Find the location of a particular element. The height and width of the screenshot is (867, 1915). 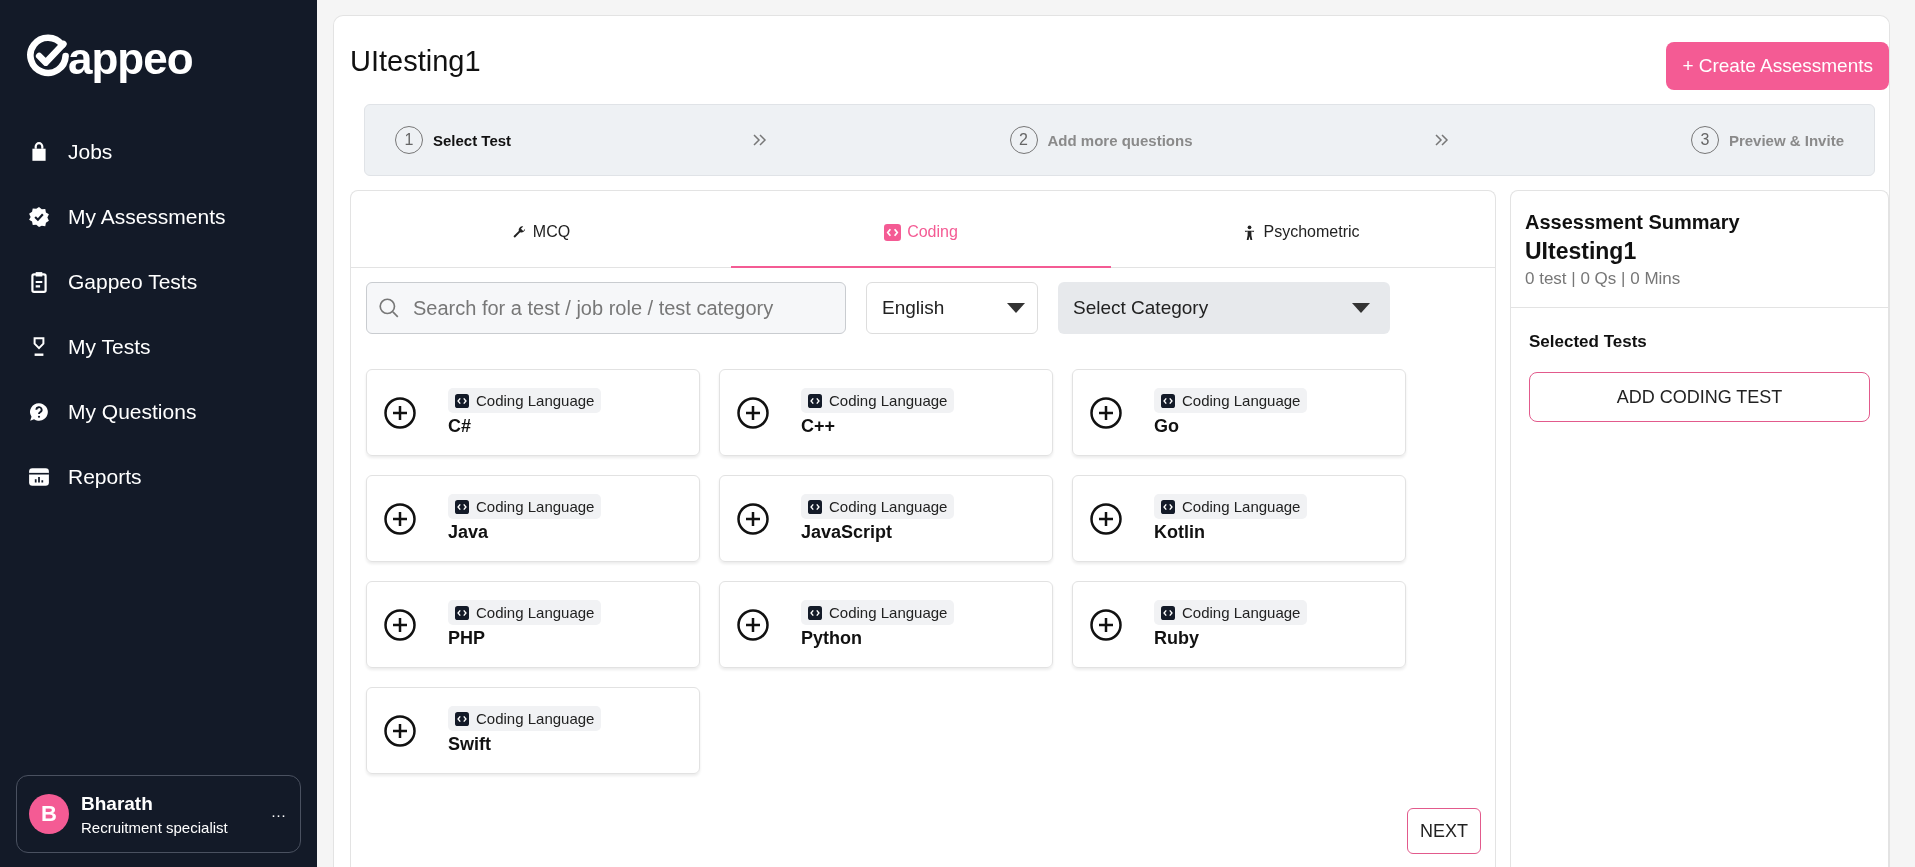

page-title: UItesting1 is located at coordinates (415, 61).